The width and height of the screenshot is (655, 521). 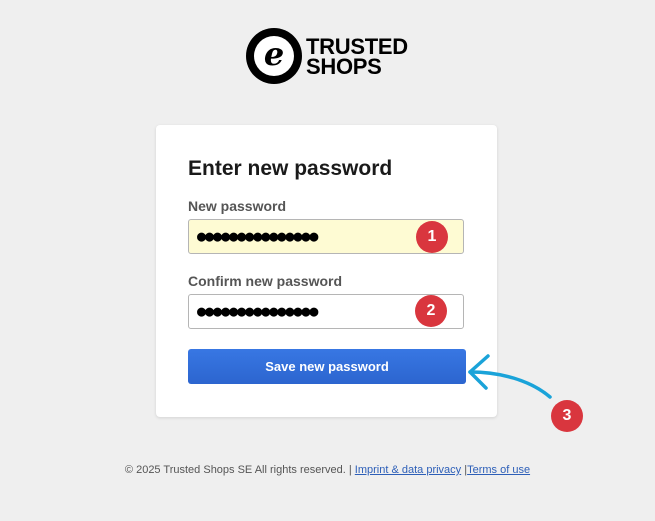 What do you see at coordinates (327, 366) in the screenshot?
I see `save-new-password-button: Save new password` at bounding box center [327, 366].